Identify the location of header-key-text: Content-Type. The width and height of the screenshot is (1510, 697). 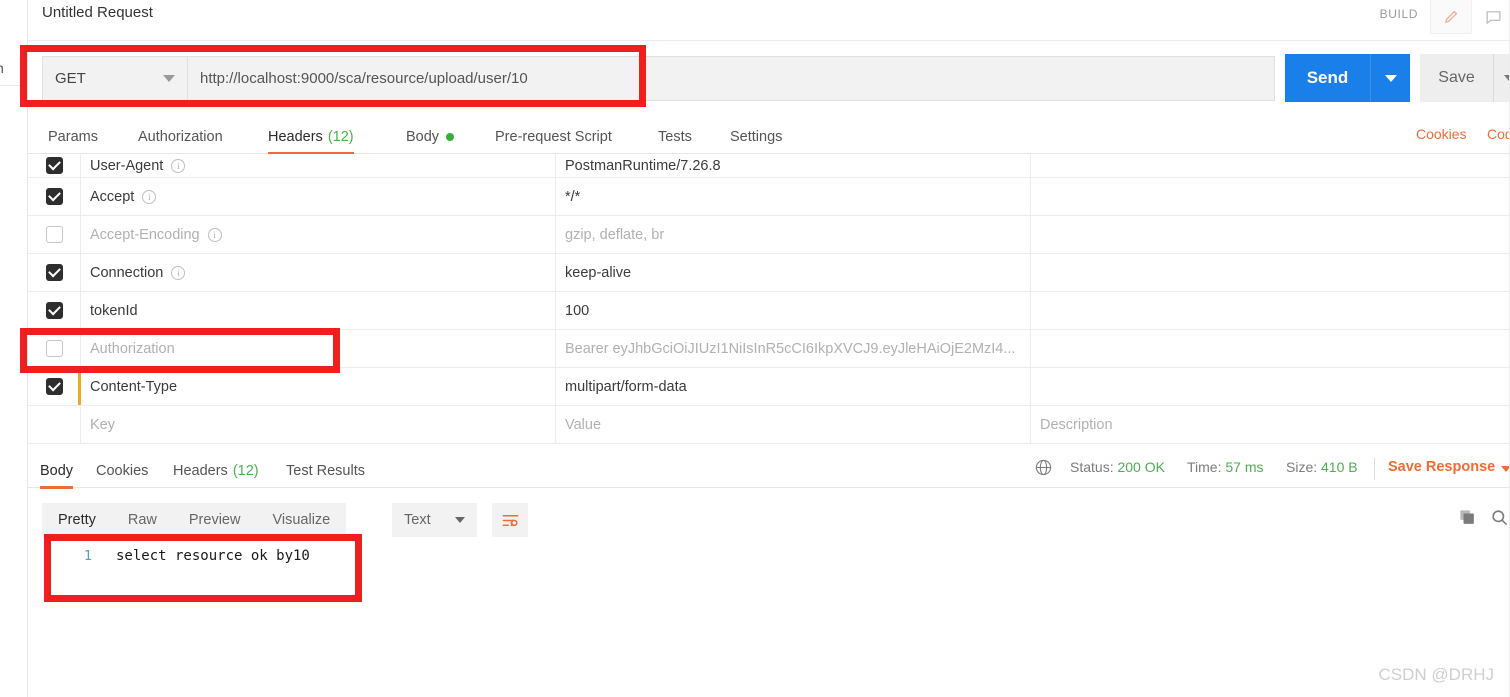
(134, 386).